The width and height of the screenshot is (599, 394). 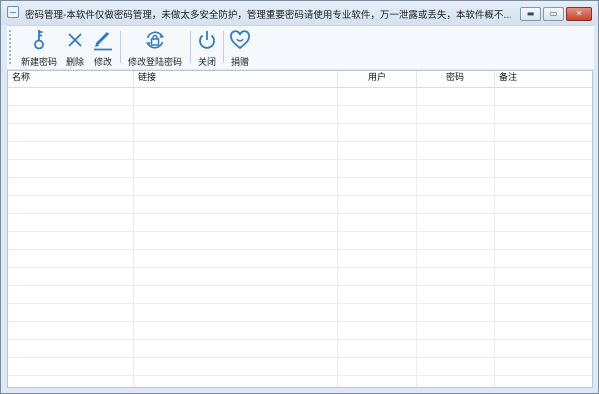 I want to click on change-login-password-button: 修改登陆密码, so click(x=155, y=48).